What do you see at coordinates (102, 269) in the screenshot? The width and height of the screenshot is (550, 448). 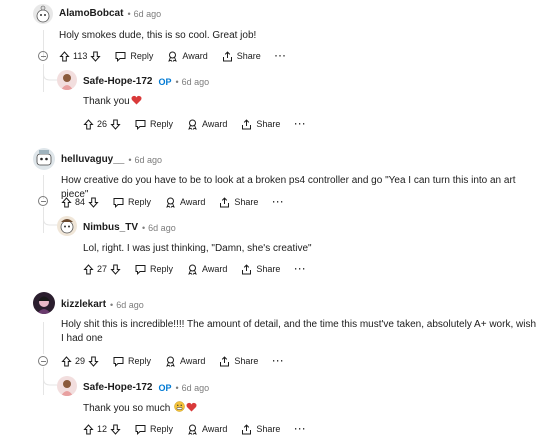 I see `vote-control: 27` at bounding box center [102, 269].